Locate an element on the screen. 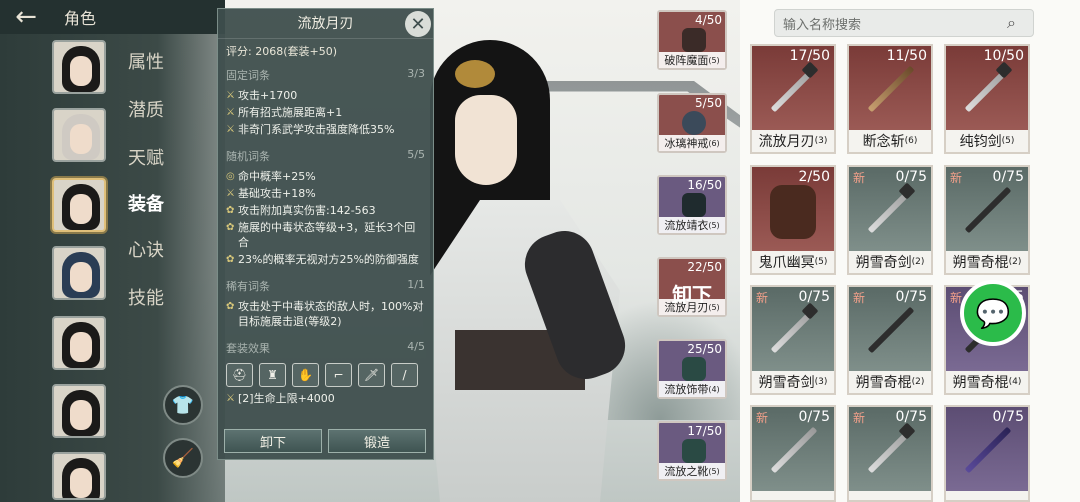  inventory-item: 2/50 鬼爪幽冥 (5) is located at coordinates (793, 220).